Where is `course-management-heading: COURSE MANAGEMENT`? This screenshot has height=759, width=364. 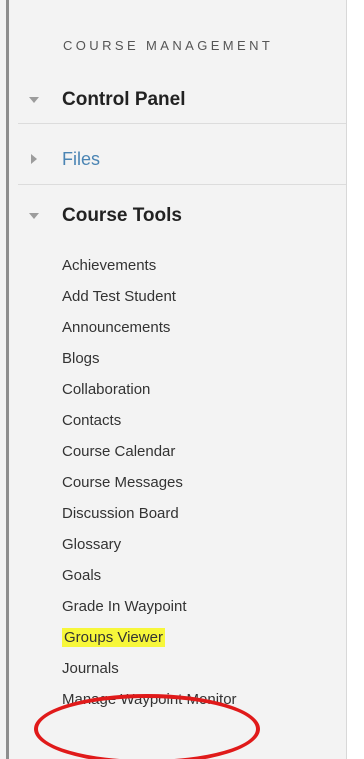 course-management-heading: COURSE MANAGEMENT is located at coordinates (168, 45).